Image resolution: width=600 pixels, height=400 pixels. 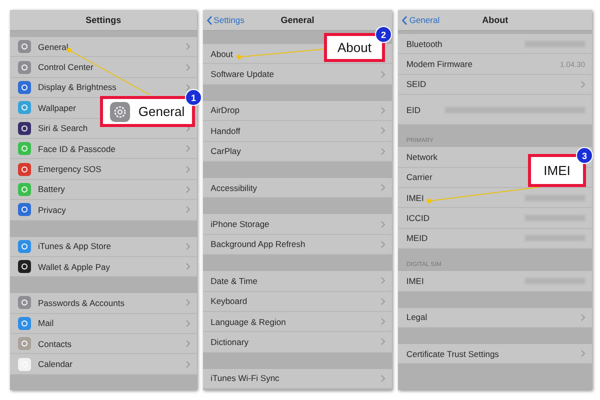 I want to click on step-number: 3, so click(x=584, y=155).